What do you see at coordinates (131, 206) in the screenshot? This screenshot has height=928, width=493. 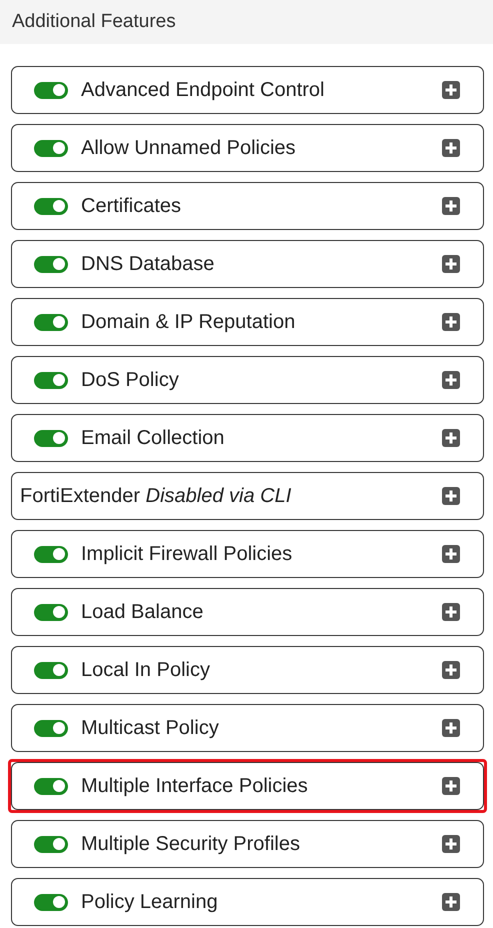 I see `feature-label: Certificates` at bounding box center [131, 206].